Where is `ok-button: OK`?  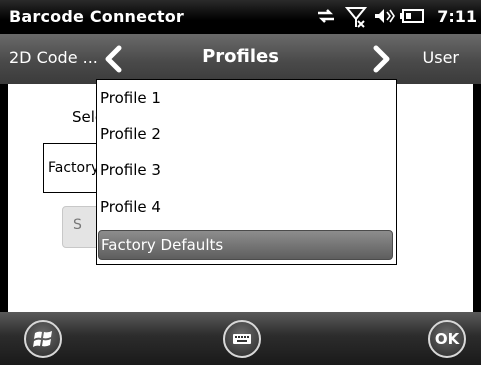 ok-button: OK is located at coordinates (447, 339).